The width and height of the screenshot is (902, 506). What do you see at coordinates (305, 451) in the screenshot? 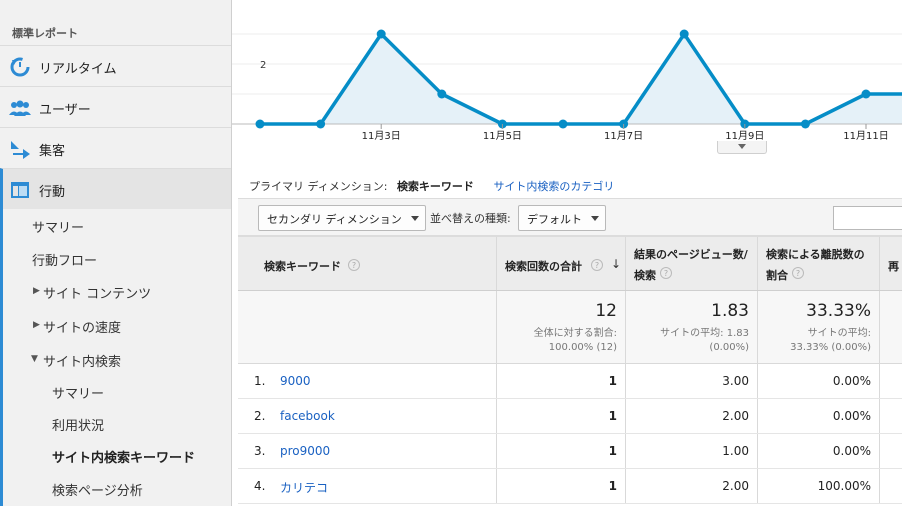
I see `keyword-link: pro9000` at bounding box center [305, 451].